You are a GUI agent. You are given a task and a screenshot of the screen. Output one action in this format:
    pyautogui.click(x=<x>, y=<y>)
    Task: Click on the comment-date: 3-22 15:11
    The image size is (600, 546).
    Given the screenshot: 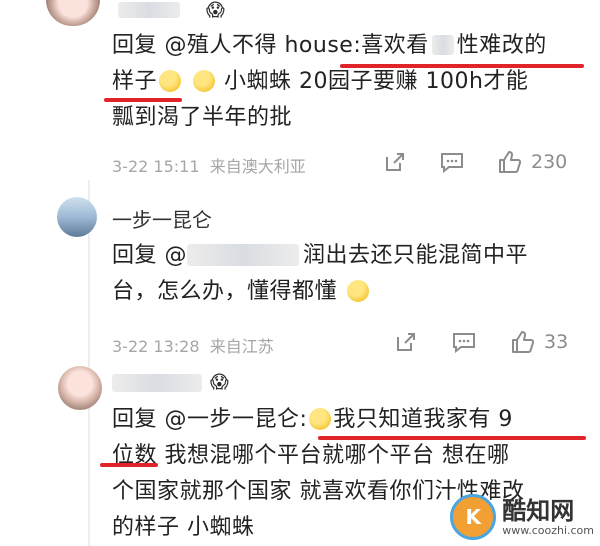 What is the action you would take?
    pyautogui.click(x=156, y=166)
    